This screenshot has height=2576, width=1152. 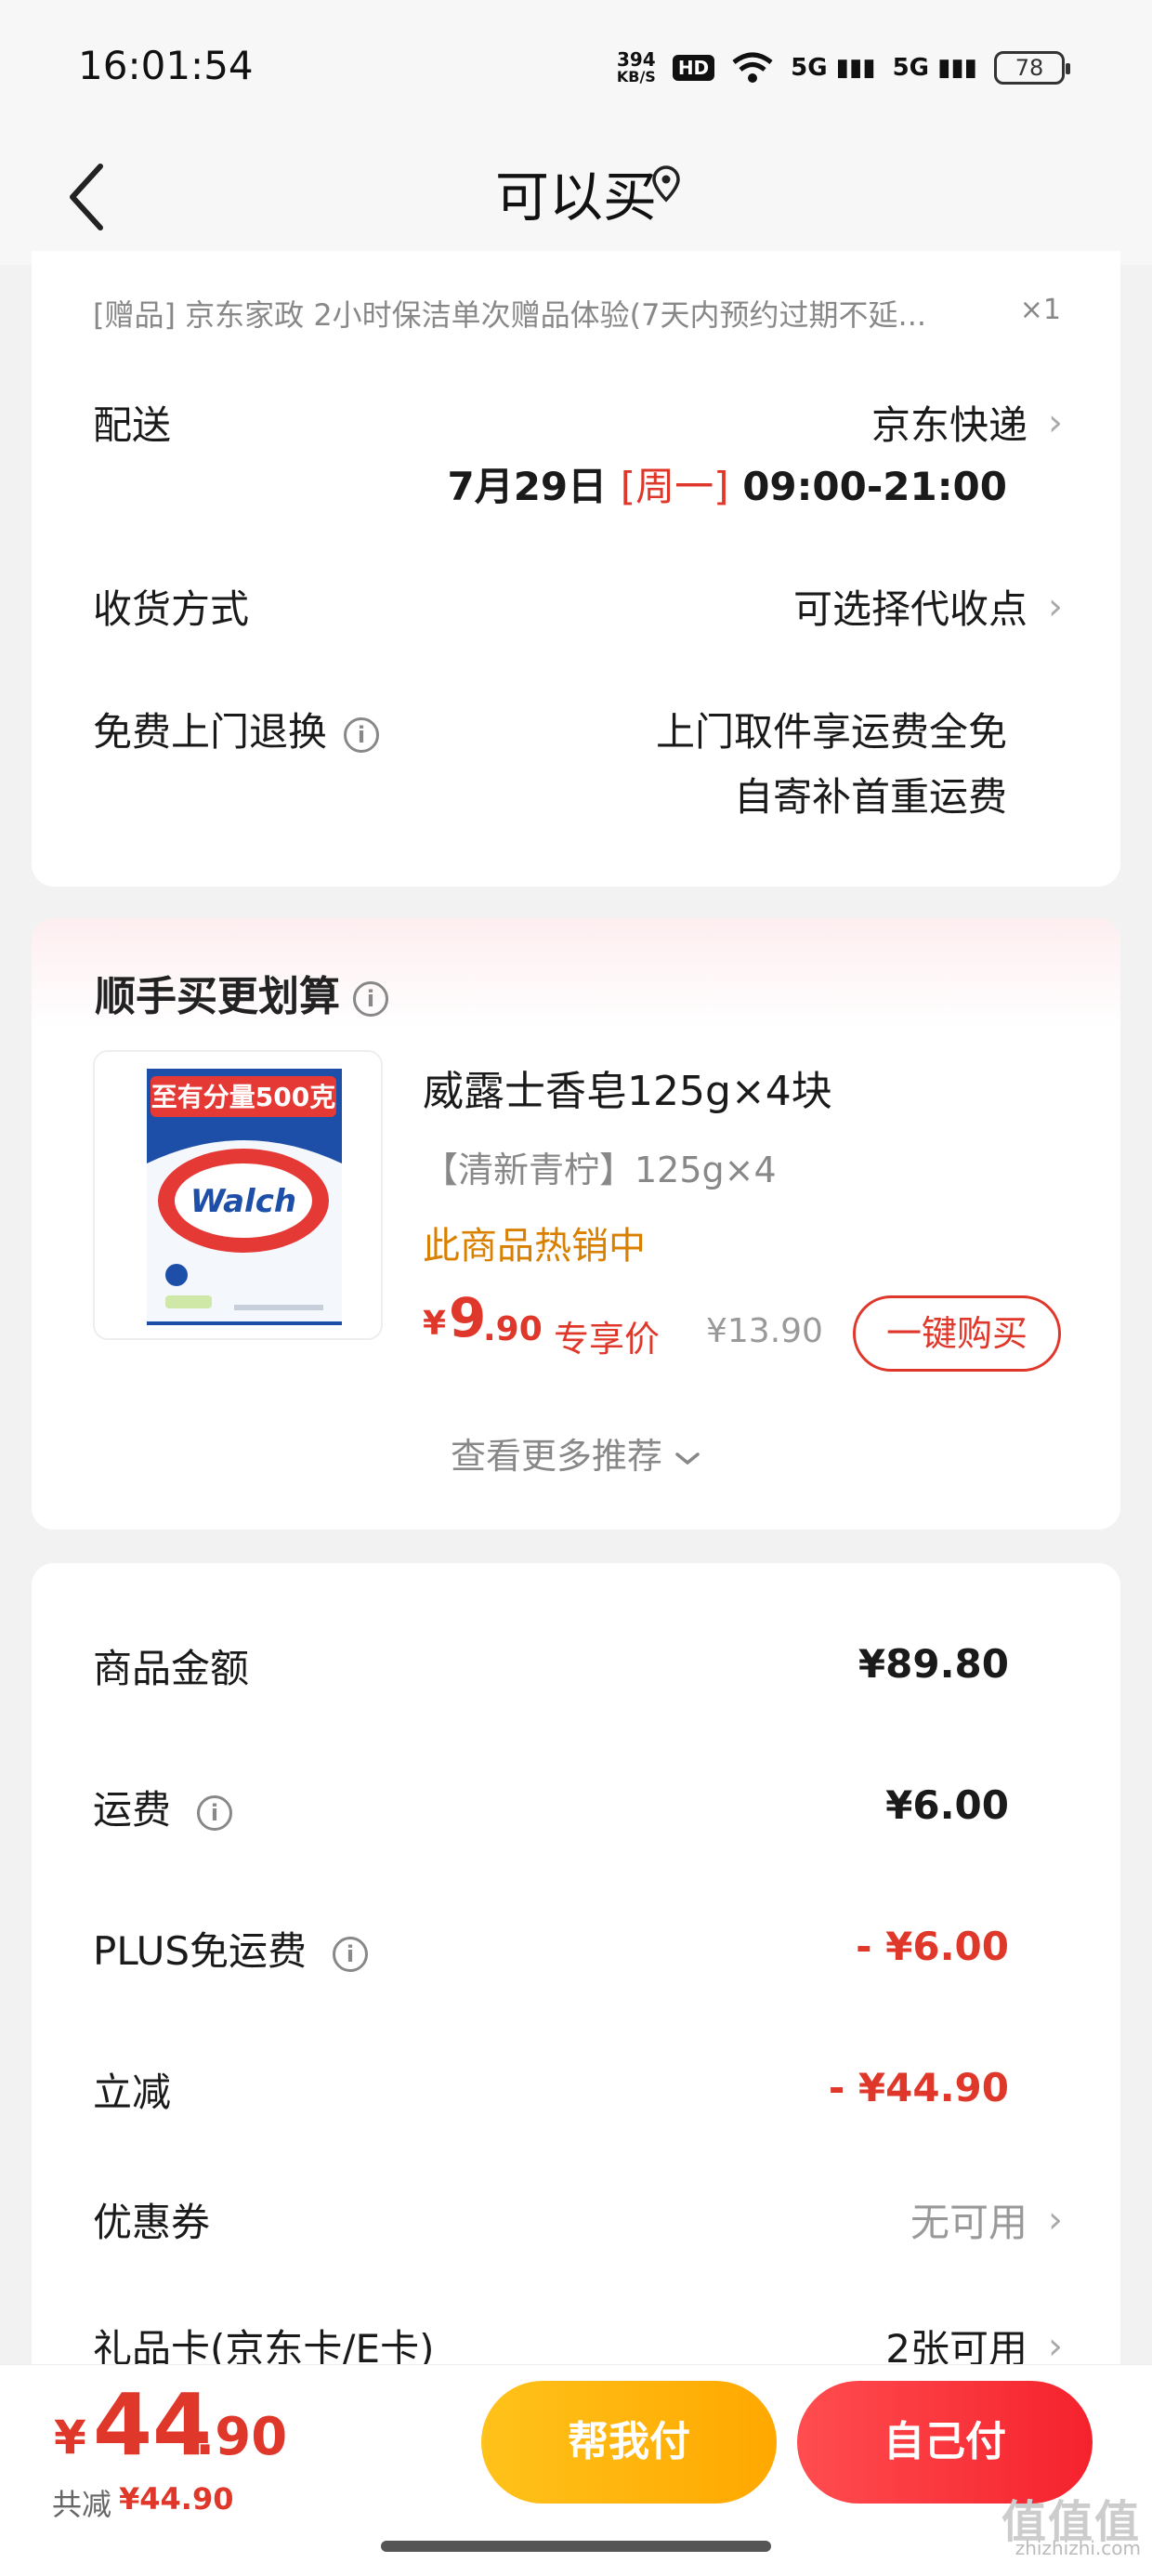 I want to click on coupon-label: 优惠券, so click(x=152, y=2222).